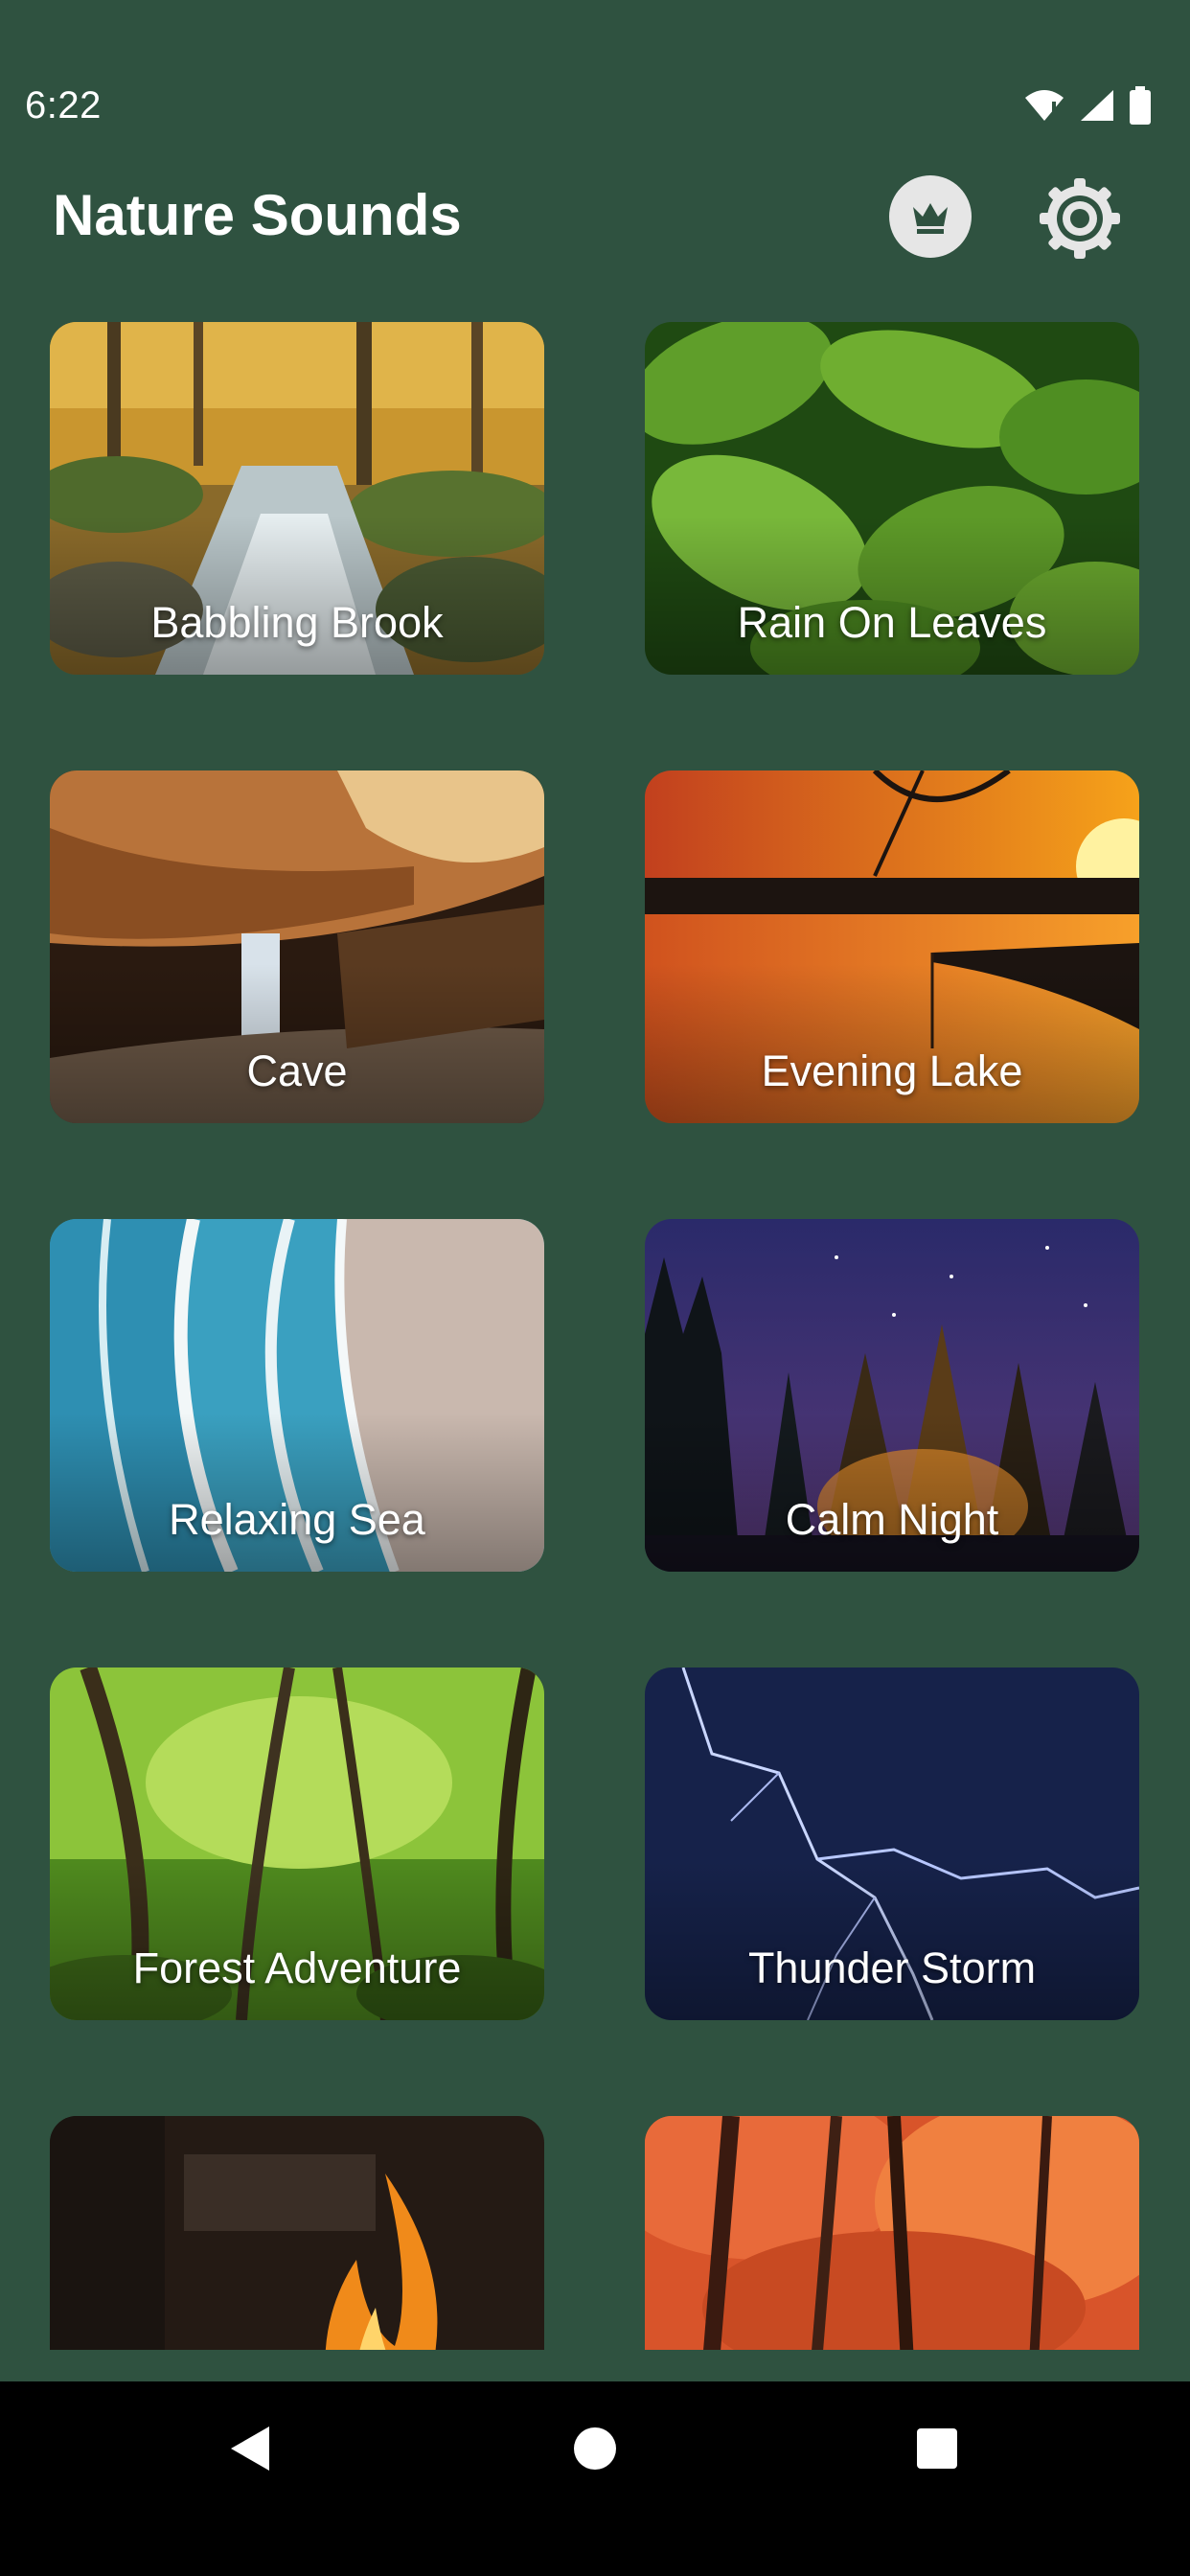 This screenshot has width=1190, height=2576. What do you see at coordinates (892, 946) in the screenshot?
I see `sound-card-evening-lake: Evening Lake` at bounding box center [892, 946].